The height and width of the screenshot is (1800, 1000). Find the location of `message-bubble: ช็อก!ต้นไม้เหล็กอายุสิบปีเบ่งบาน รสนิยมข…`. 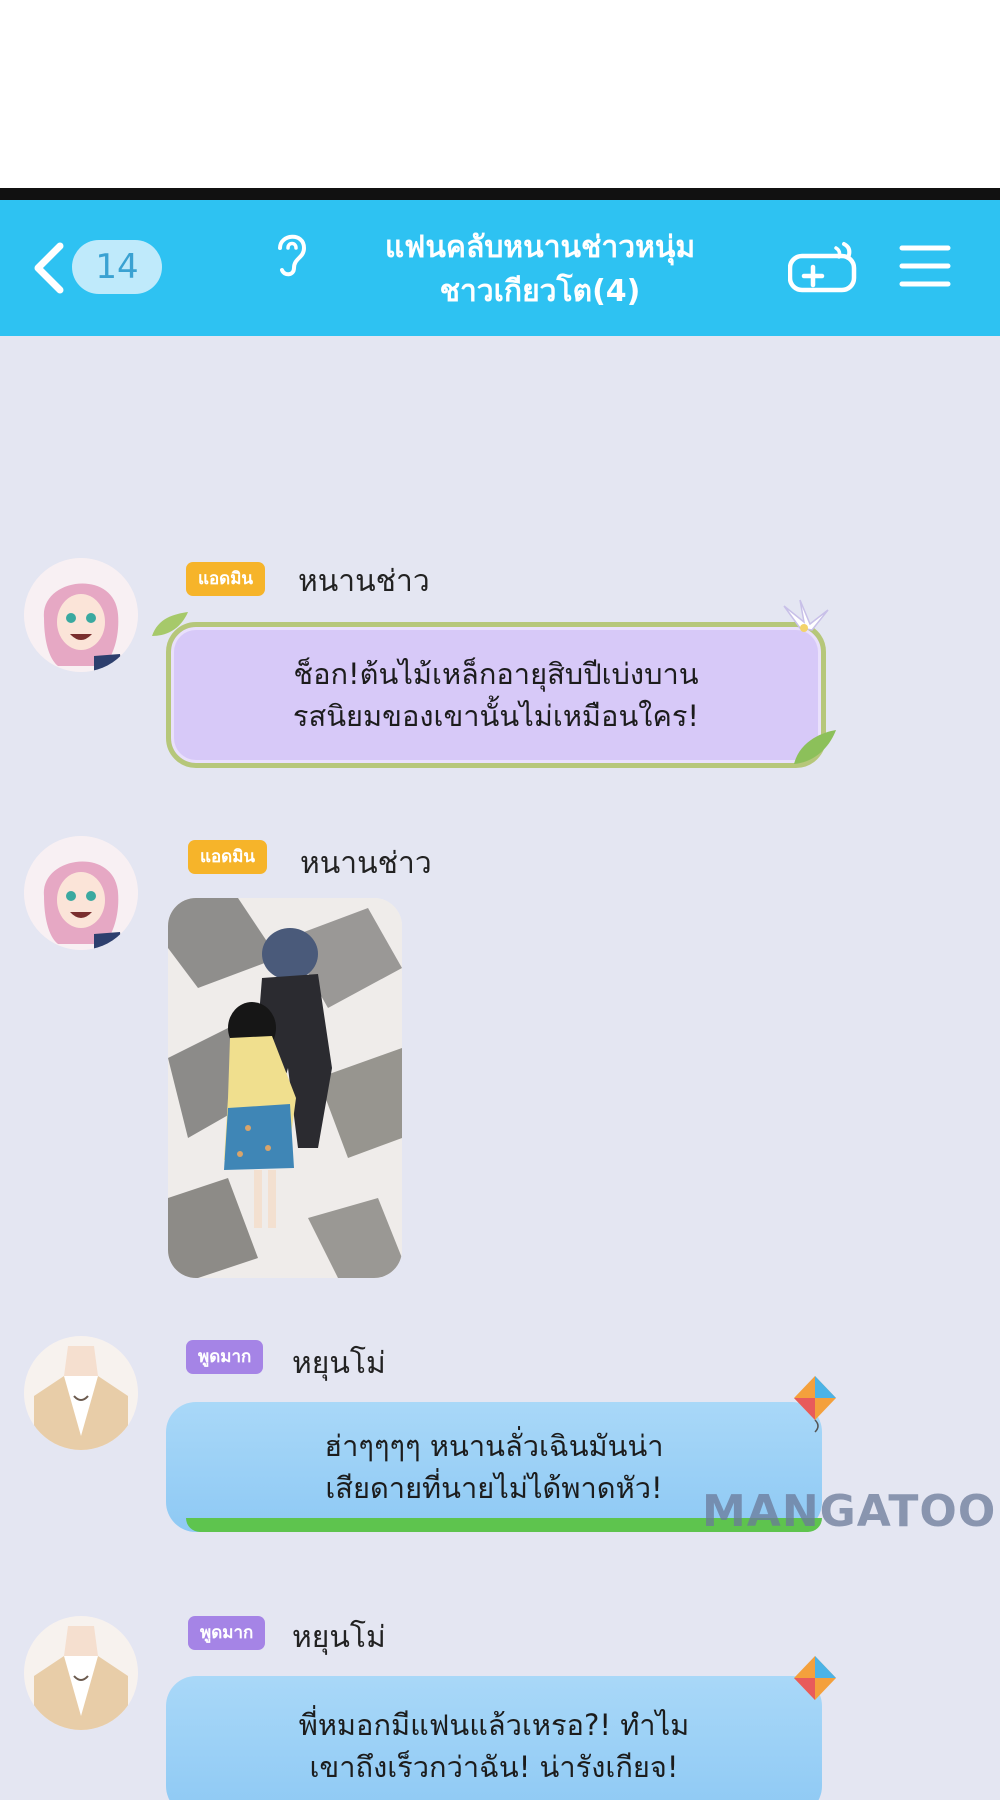

message-bubble: ช็อก!ต้นไม้เหล็กอายุสิบปีเบ่งบาน รสนิยมข… is located at coordinates (496, 695).